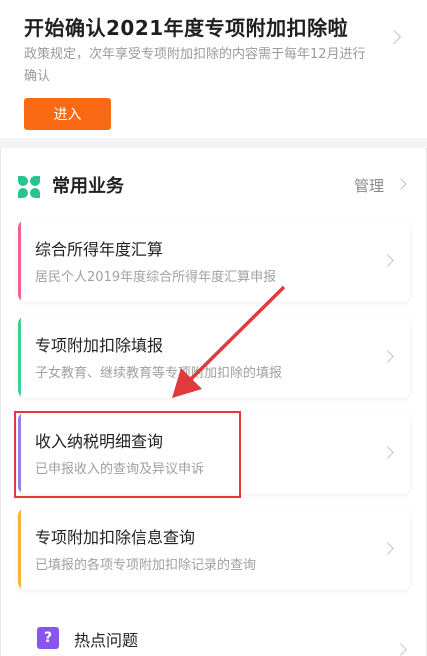 This screenshot has height=656, width=427. Describe the element at coordinates (156, 277) in the screenshot. I see `card-subtitle: 居民个人2019年度综合所得年度汇算申报` at that location.